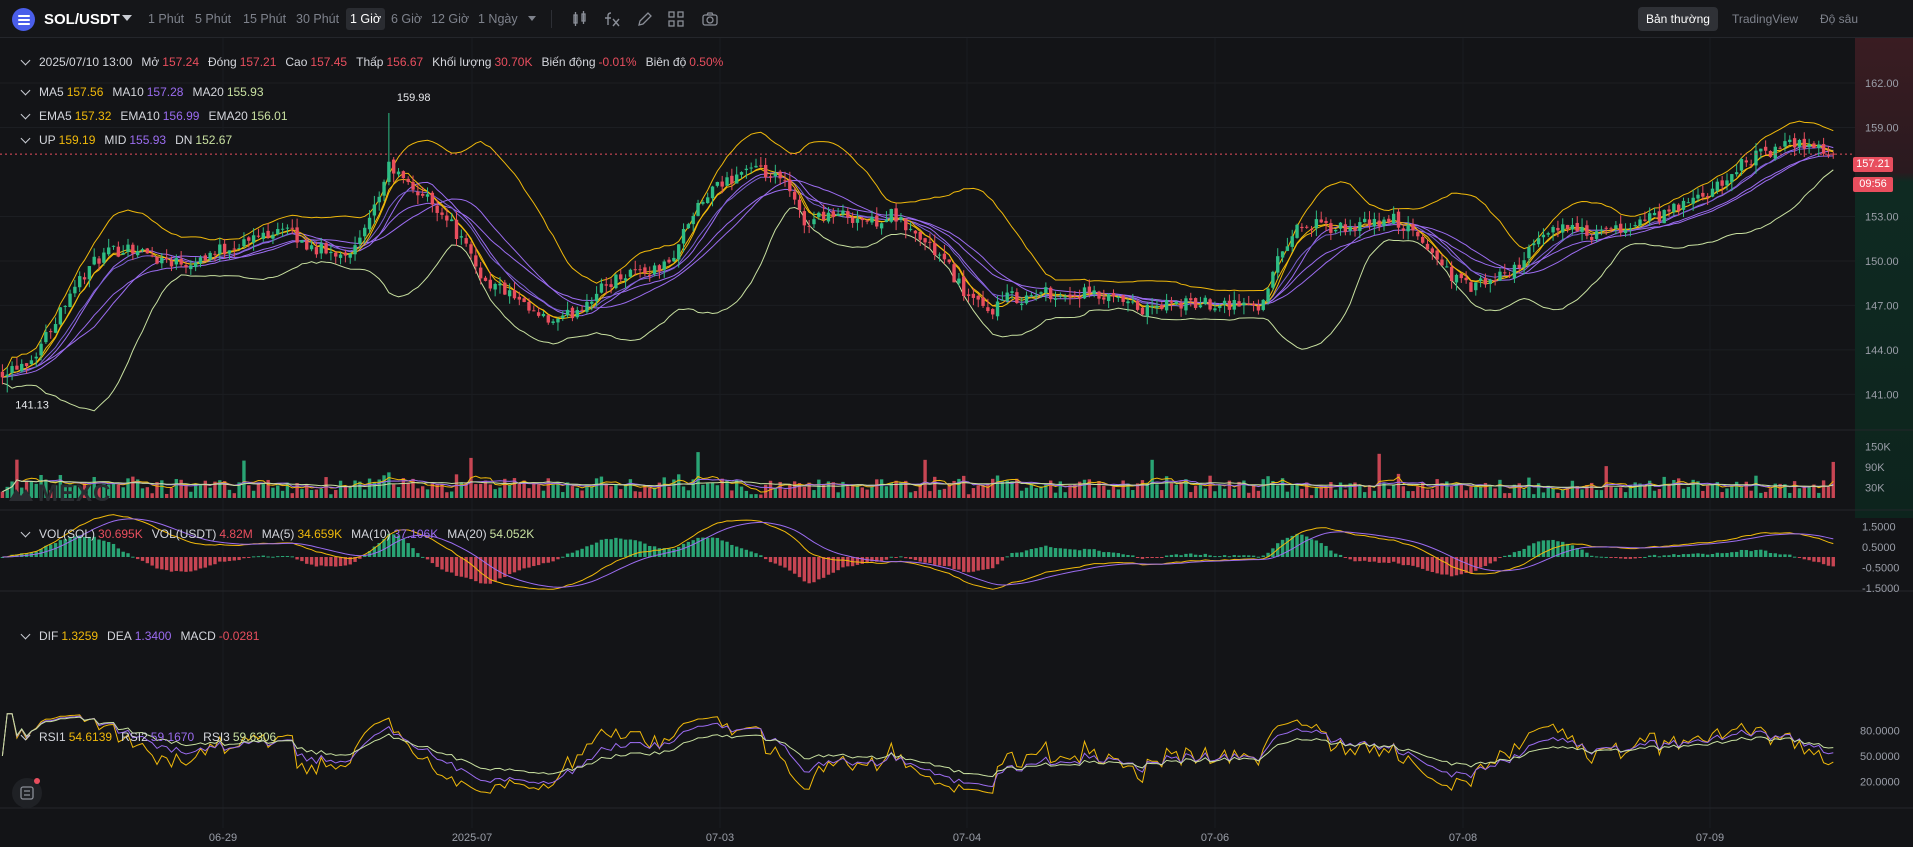  Describe the element at coordinates (213, 19) in the screenshot. I see `timeframe-5m: 5 Phút` at that location.